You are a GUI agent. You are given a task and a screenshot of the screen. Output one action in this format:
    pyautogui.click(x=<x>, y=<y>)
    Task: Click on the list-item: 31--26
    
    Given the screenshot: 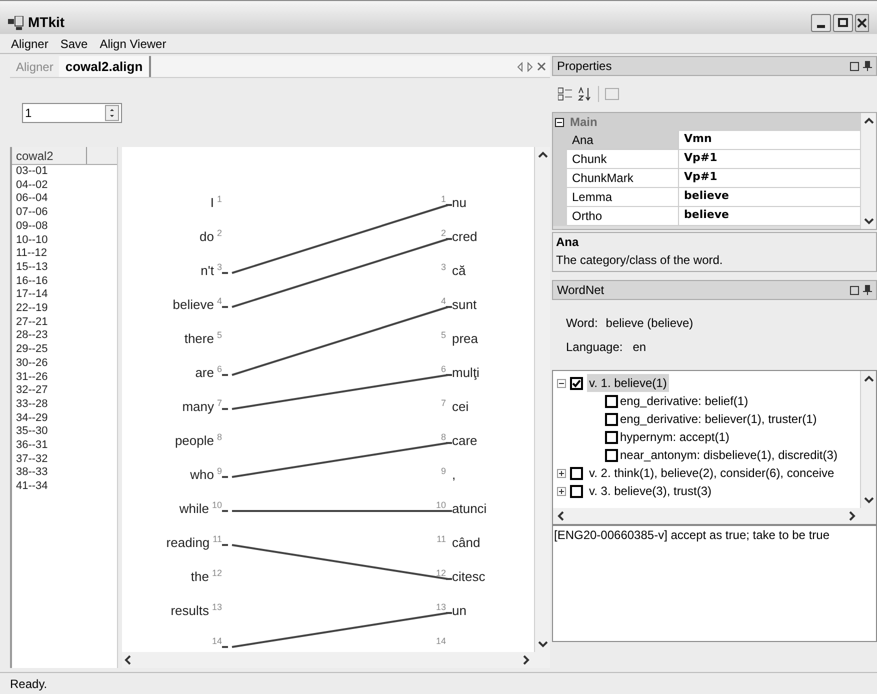 What is the action you would take?
    pyautogui.click(x=64, y=377)
    